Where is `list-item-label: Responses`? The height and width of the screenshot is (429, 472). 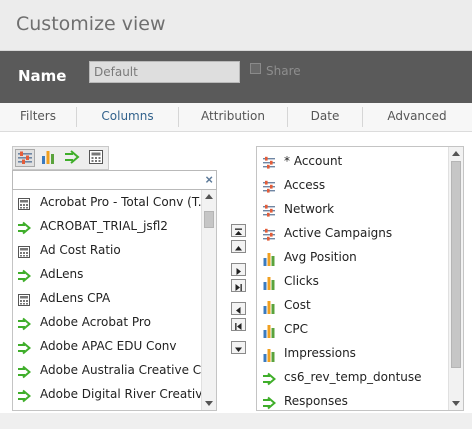
list-item-label: Responses is located at coordinates (316, 401).